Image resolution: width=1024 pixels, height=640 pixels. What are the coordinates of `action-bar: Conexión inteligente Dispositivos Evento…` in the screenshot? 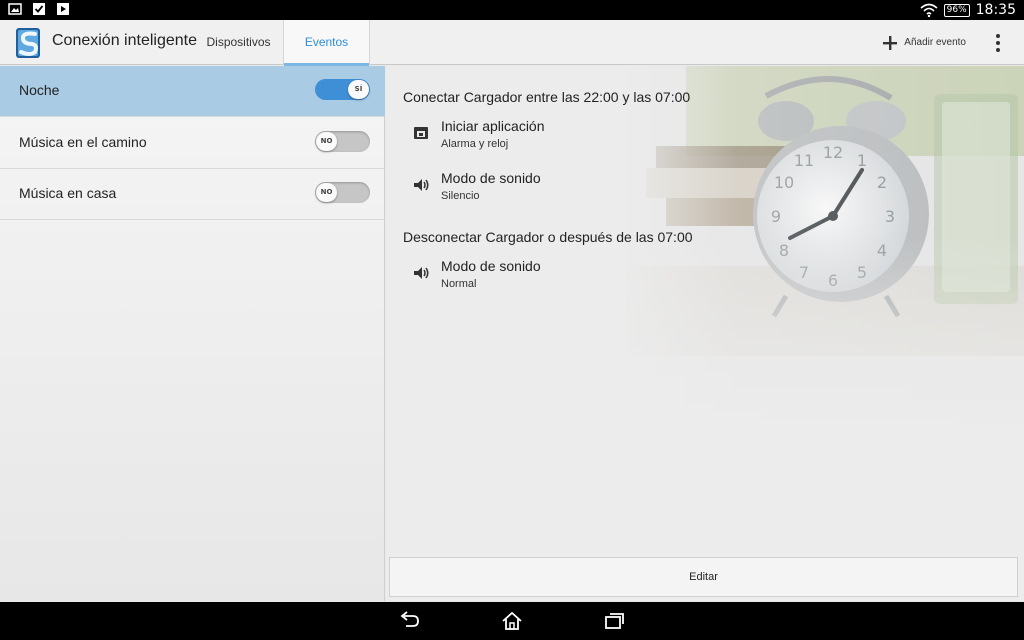 It's located at (512, 43).